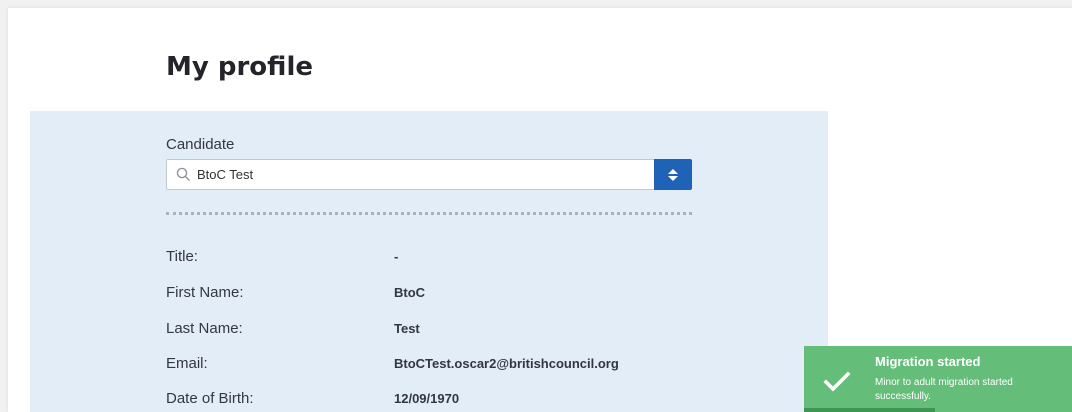 This screenshot has width=1072, height=412. I want to click on up-down-chevron-icon, so click(673, 174).